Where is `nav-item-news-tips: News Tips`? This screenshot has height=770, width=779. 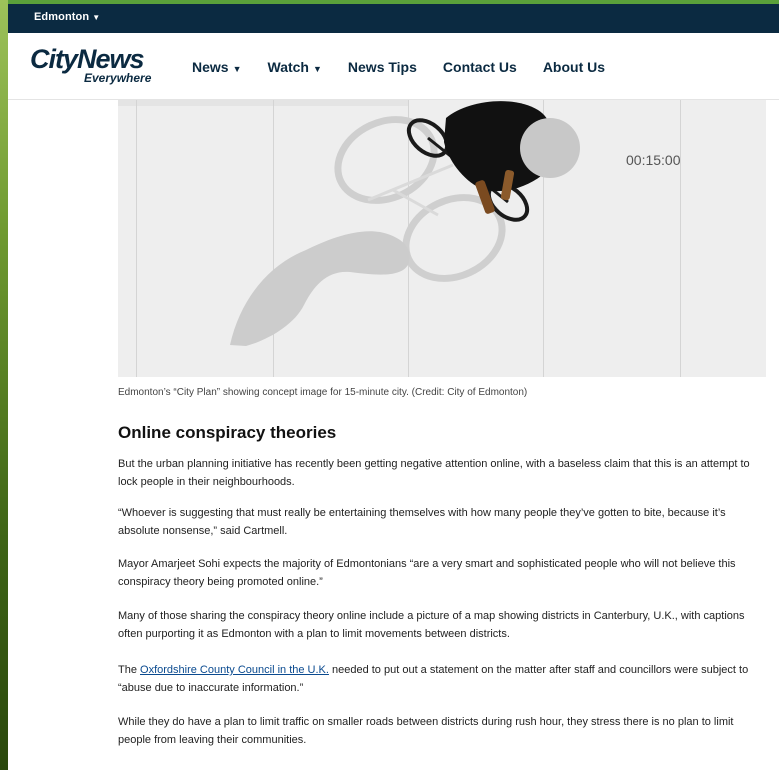 nav-item-news-tips: News Tips is located at coordinates (382, 68).